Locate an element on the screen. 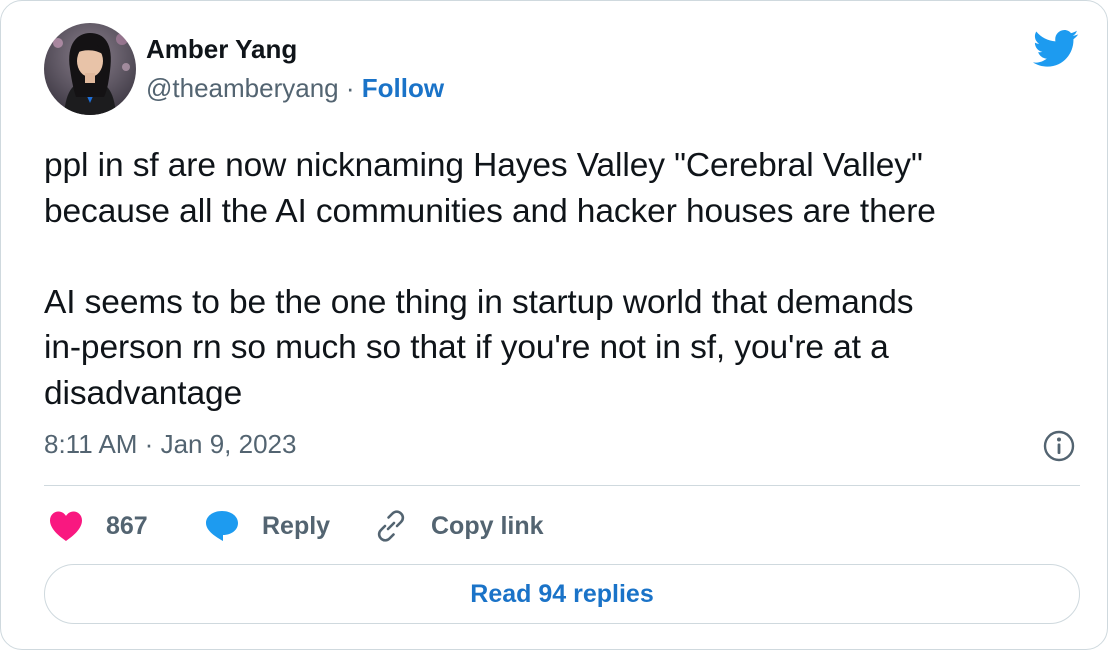 The image size is (1120, 656). follow-link: Follow is located at coordinates (403, 88).